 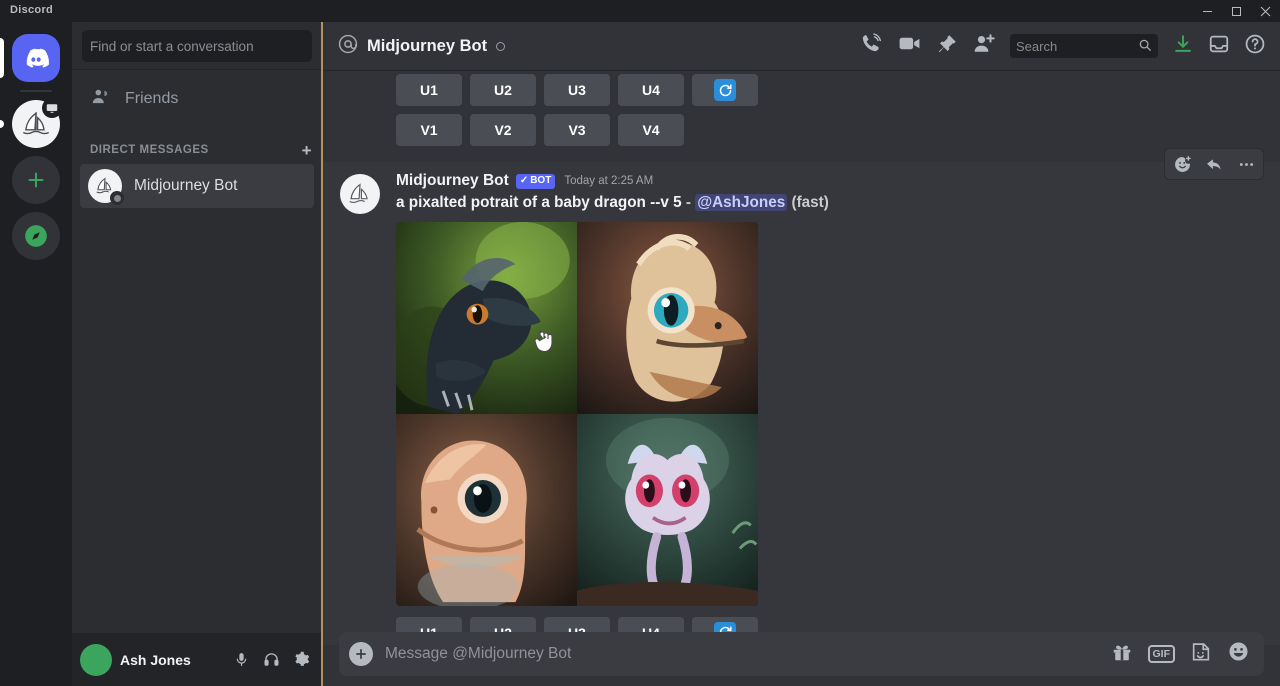 I want to click on settings-icon, so click(x=301, y=660).